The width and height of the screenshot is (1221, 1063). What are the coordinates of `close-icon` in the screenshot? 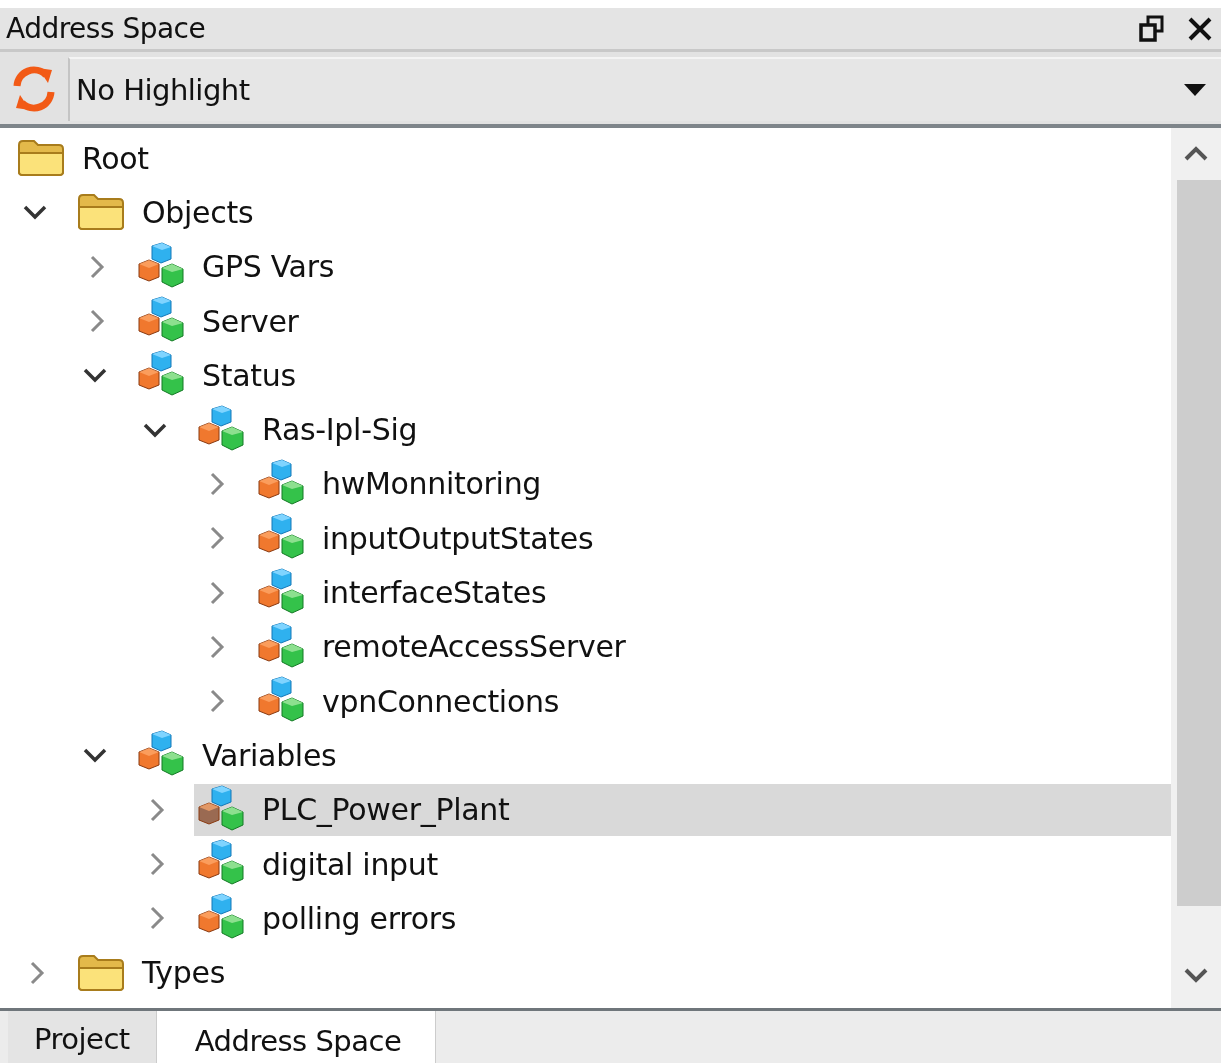 It's located at (1200, 28).